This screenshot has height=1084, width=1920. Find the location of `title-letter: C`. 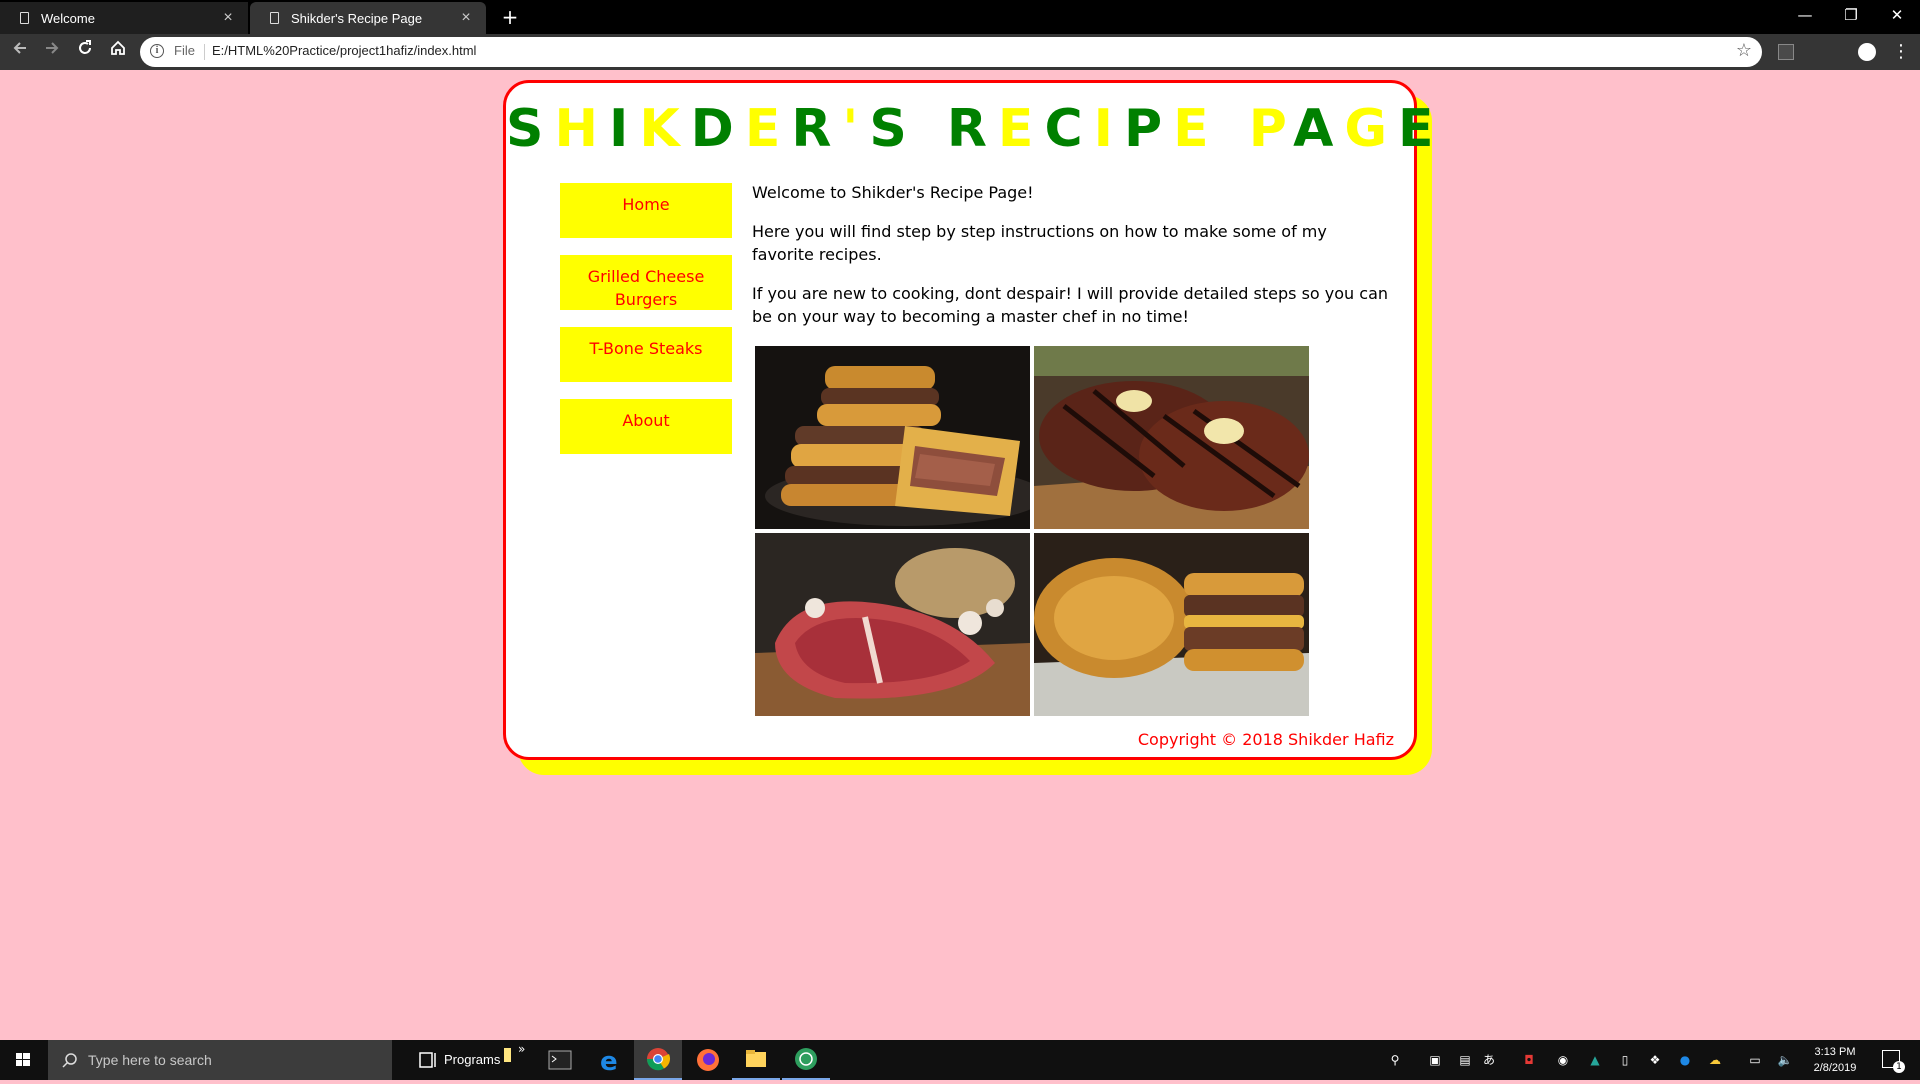

title-letter: C is located at coordinates (1069, 129).